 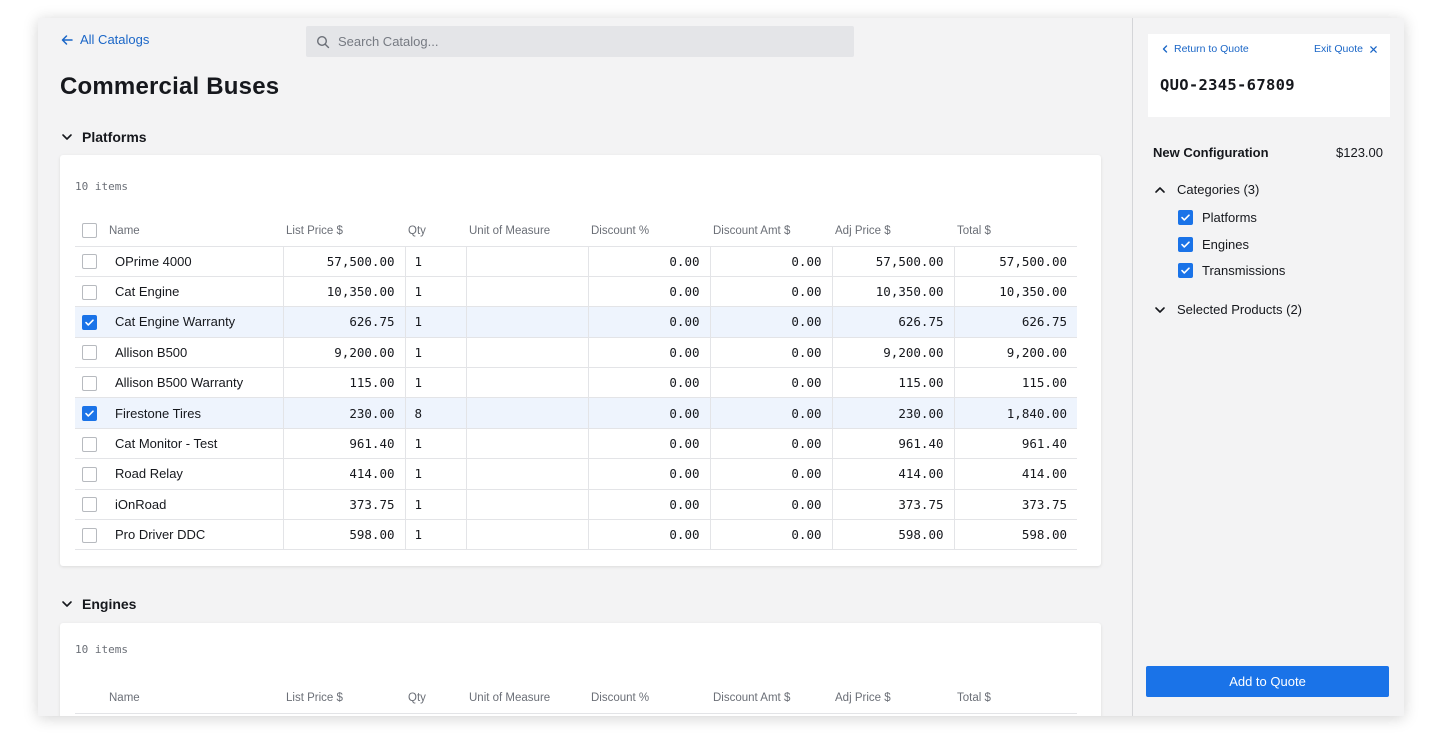 I want to click on quote-number: QUO-2345-67809, so click(x=1227, y=85).